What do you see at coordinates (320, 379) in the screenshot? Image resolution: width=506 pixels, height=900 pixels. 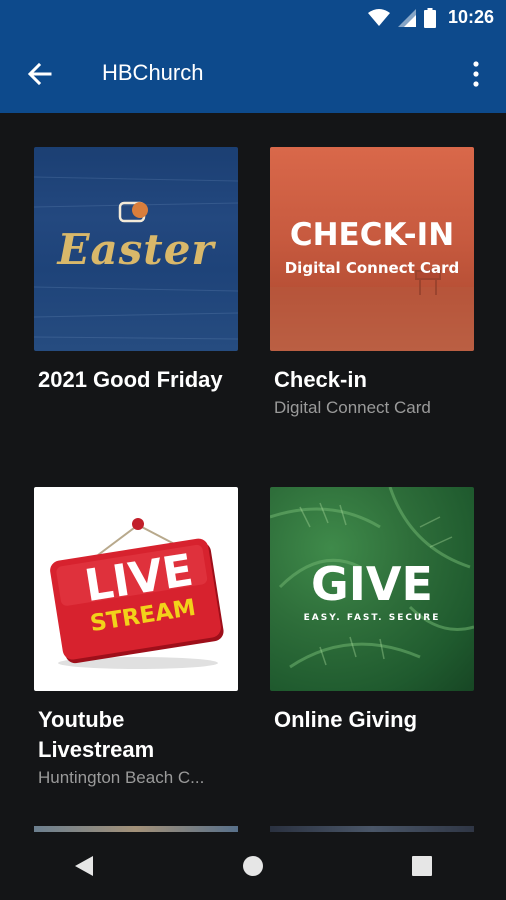 I see `card-title: Check-in` at bounding box center [320, 379].